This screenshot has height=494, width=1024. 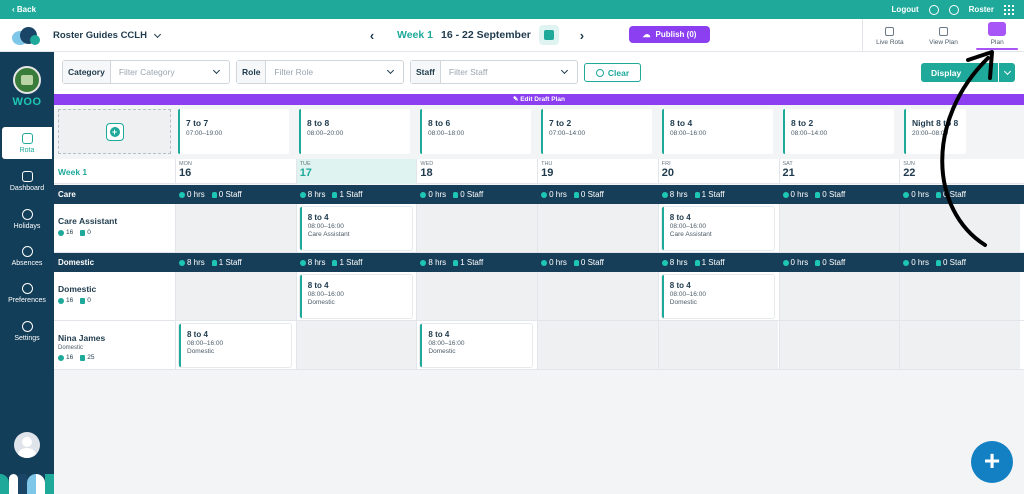 What do you see at coordinates (1009, 9) in the screenshot?
I see `apps-grid-icon` at bounding box center [1009, 9].